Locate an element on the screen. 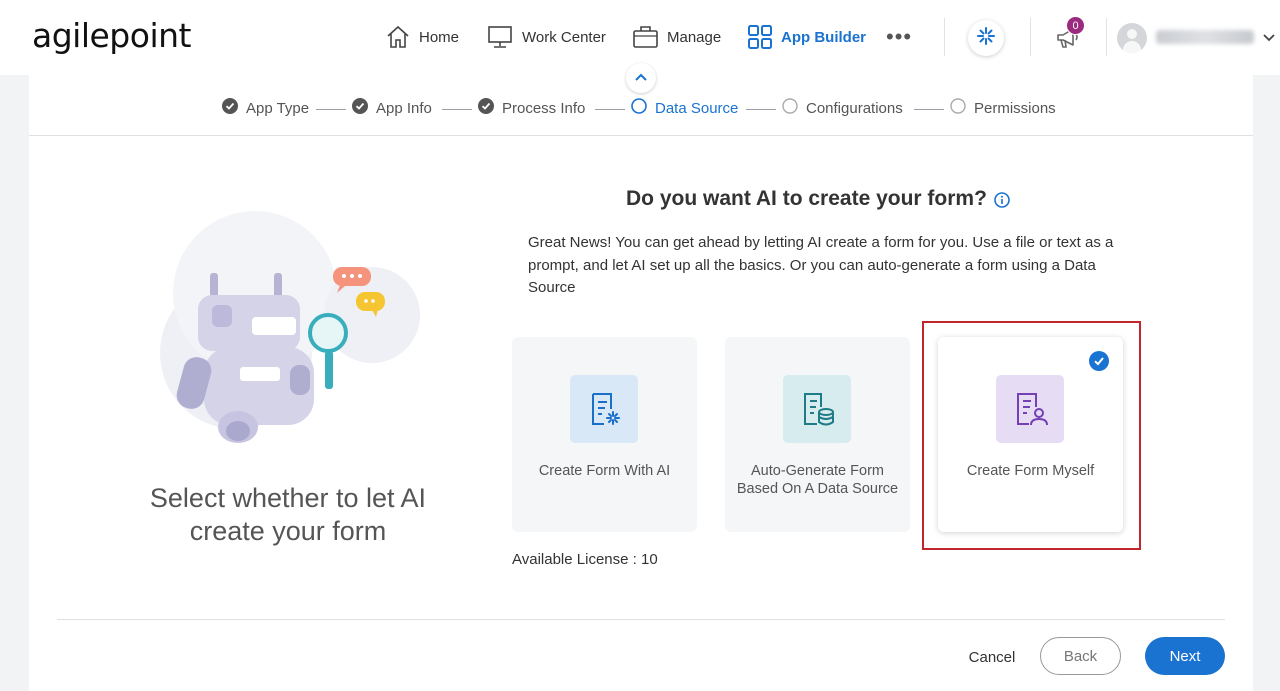 The image size is (1280, 691). nav-app-builder-label: App Builder is located at coordinates (823, 37).